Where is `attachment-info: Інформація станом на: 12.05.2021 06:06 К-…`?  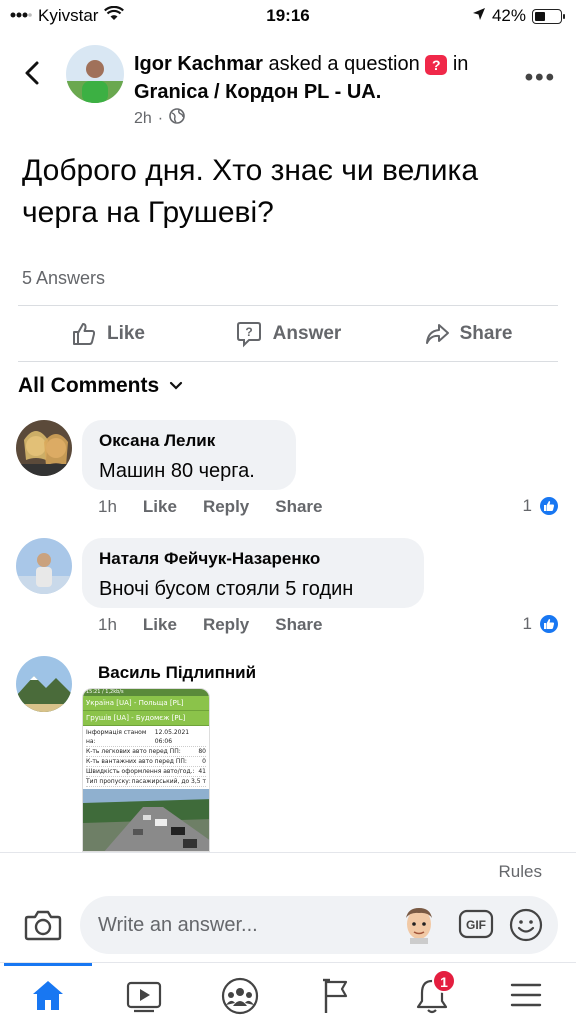 attachment-info: Інформація станом на: 12.05.2021 06:06 К-… is located at coordinates (146, 757).